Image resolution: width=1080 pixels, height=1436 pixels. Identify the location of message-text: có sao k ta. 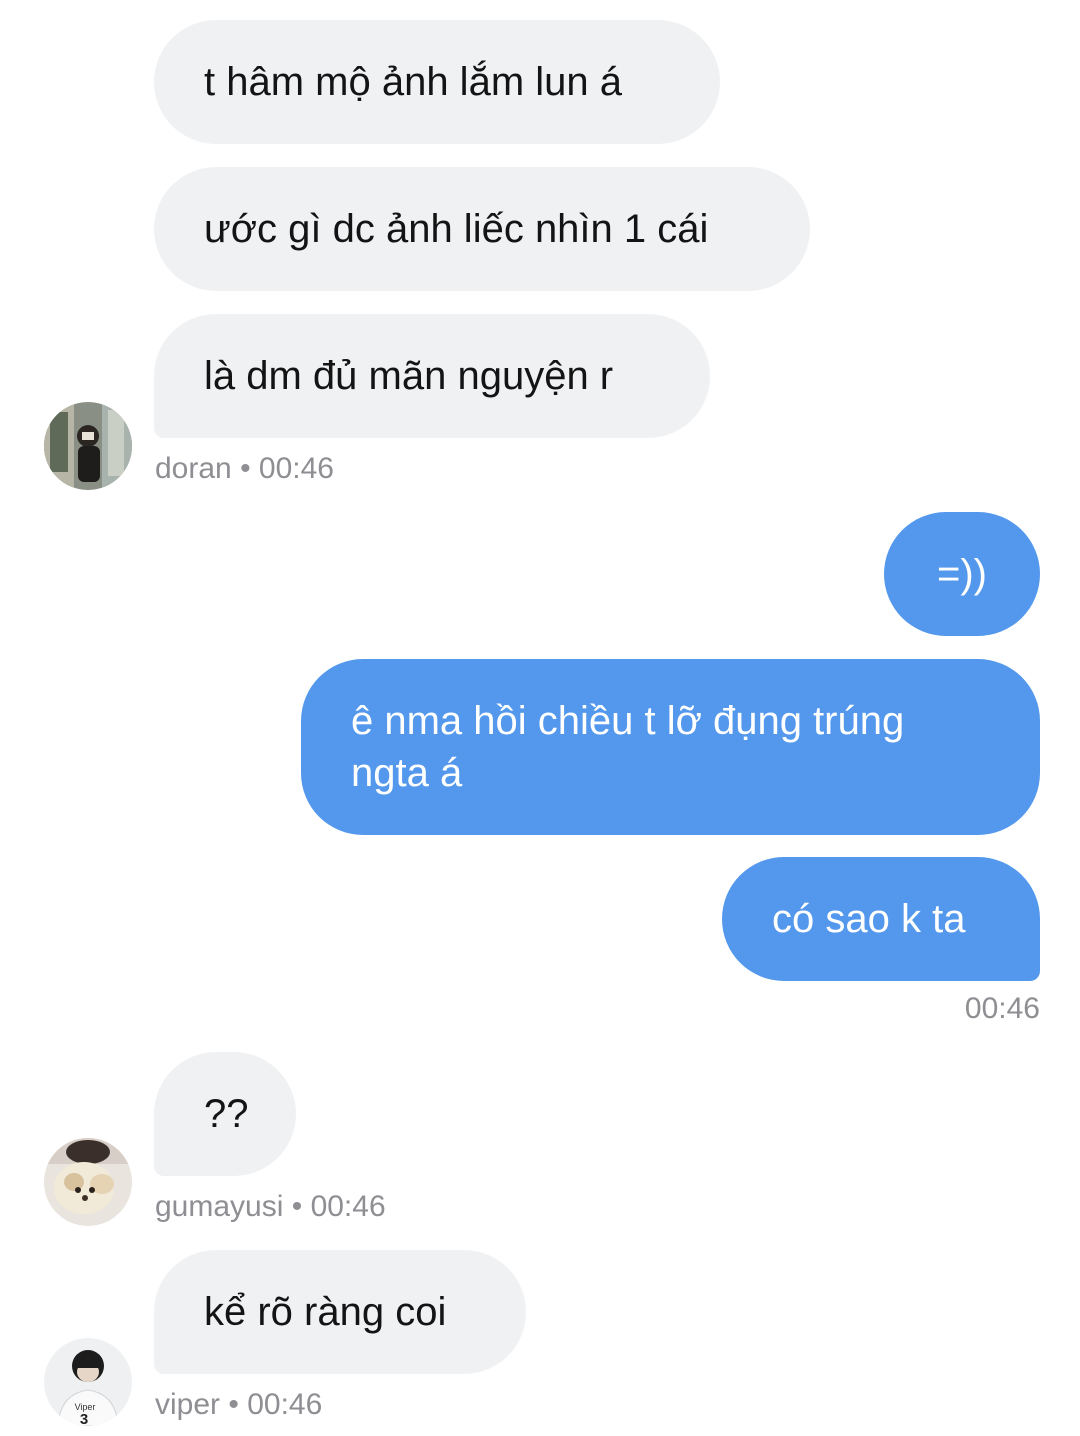
(869, 919).